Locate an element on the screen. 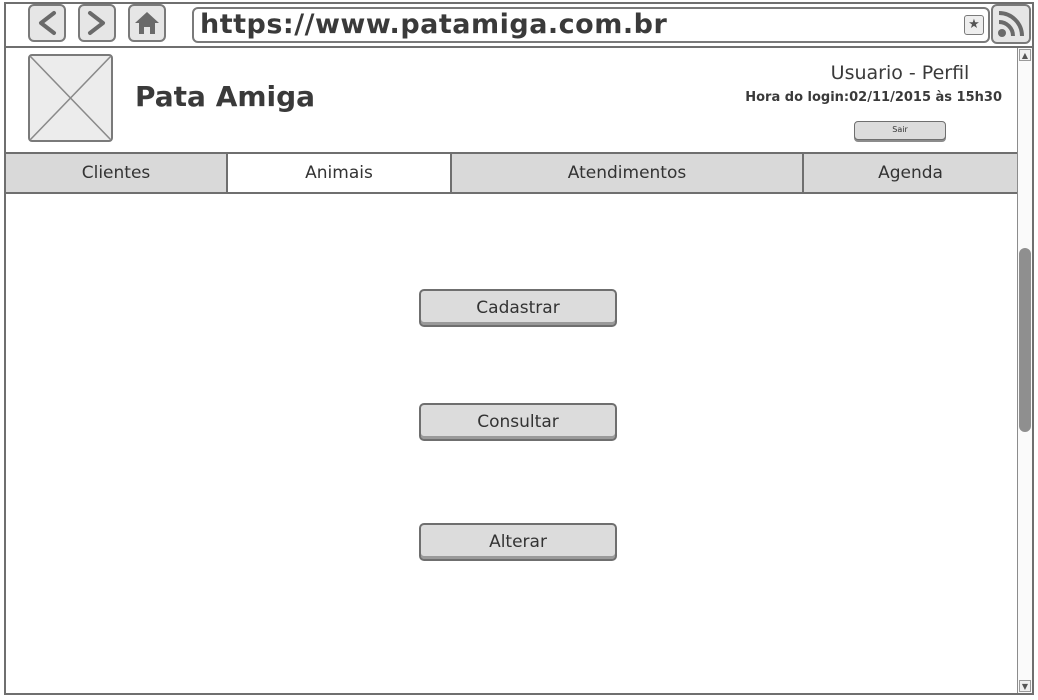  back-button is located at coordinates (47, 23).